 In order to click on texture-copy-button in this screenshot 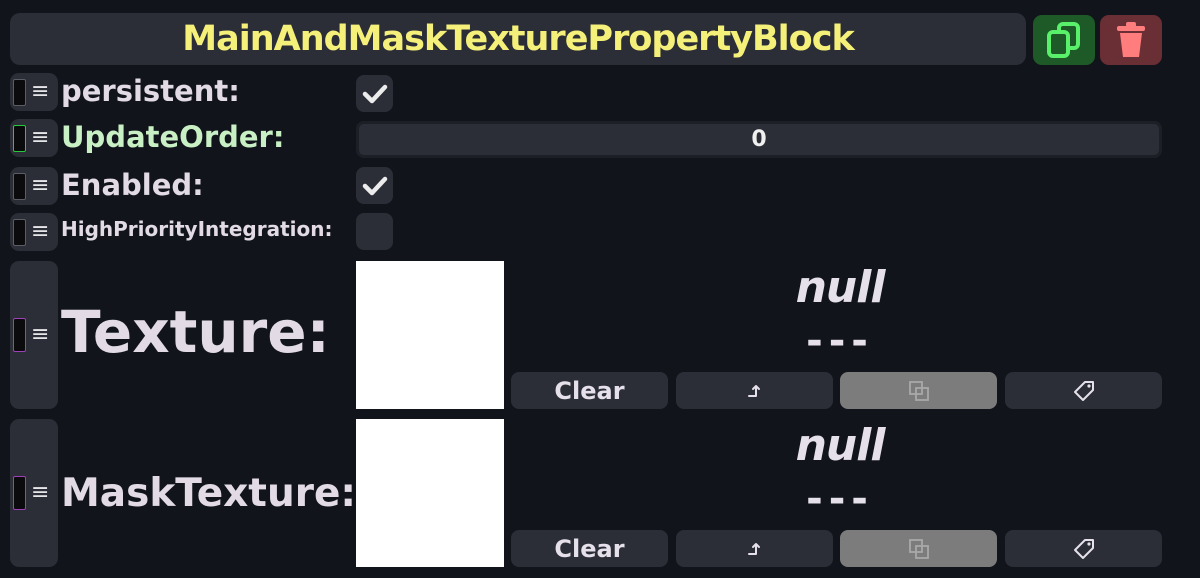, I will do `click(918, 390)`.